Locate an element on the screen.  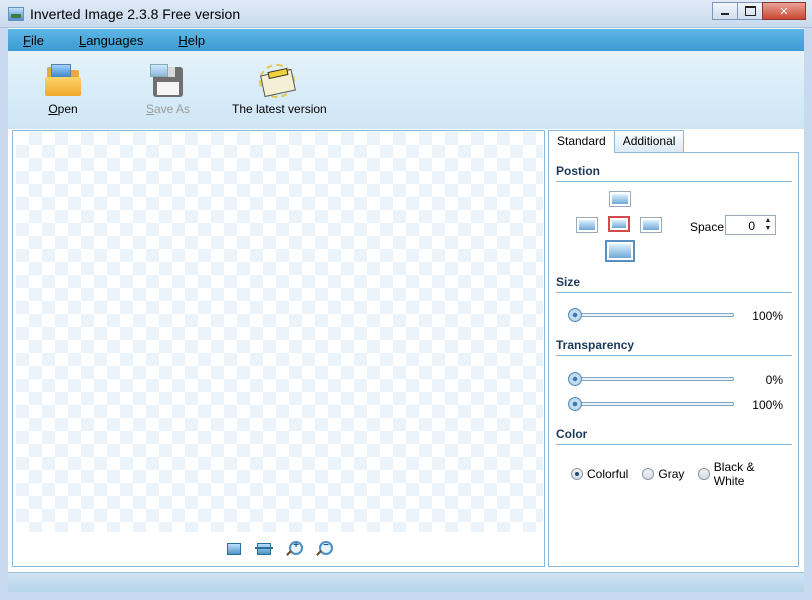
spin-up-icon: ▲ is located at coordinates (768, 221).